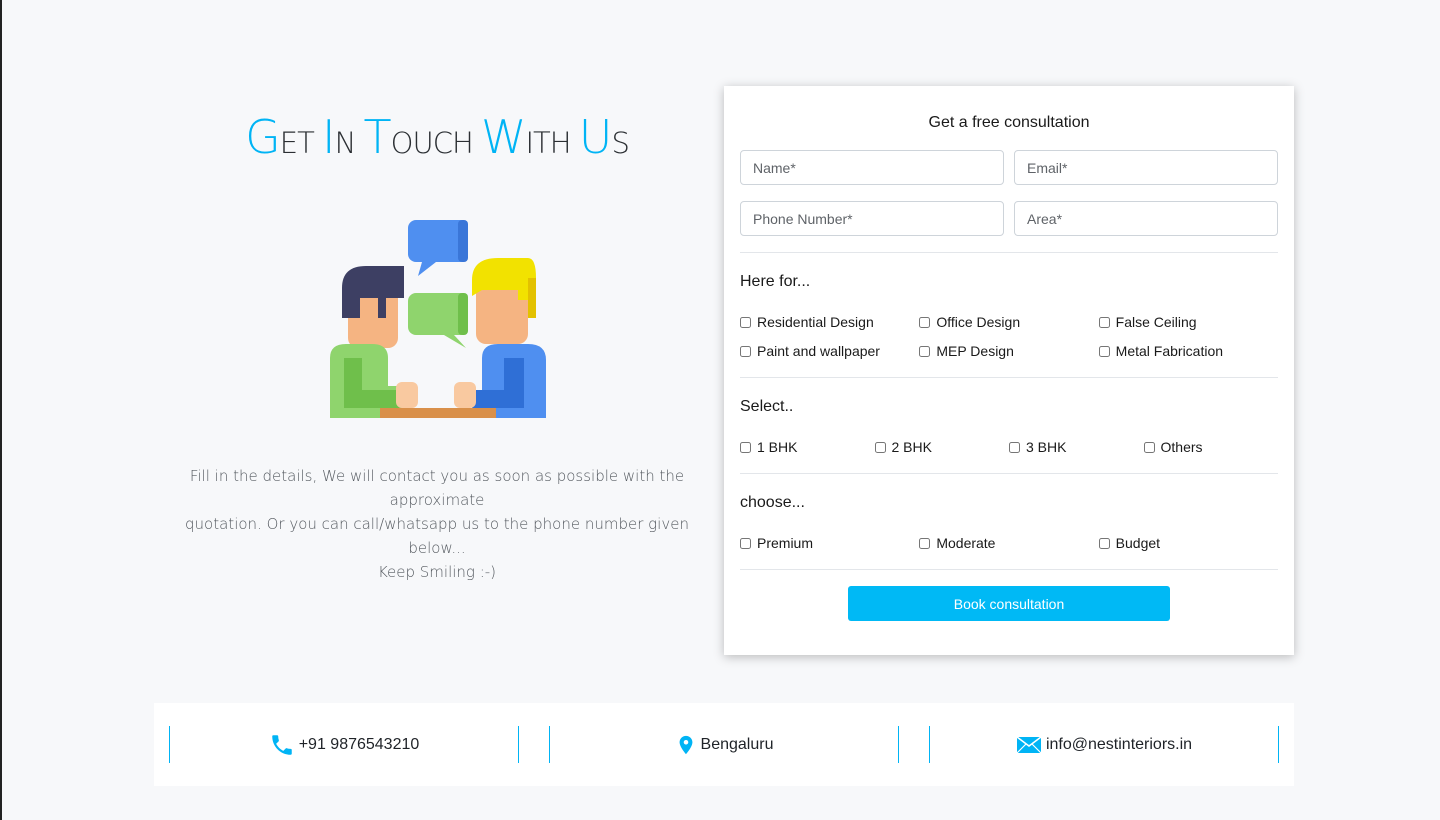  I want to click on phone-input, so click(872, 218).